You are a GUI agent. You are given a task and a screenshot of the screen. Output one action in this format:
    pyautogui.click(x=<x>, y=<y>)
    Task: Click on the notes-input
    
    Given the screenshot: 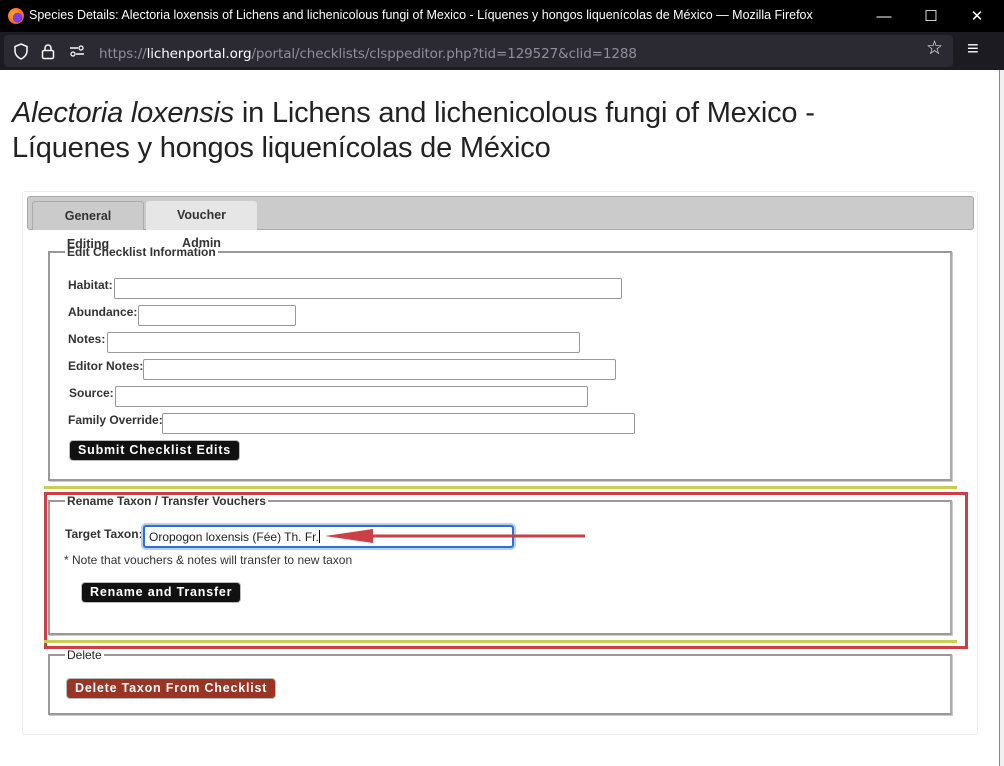 What is the action you would take?
    pyautogui.click(x=343, y=342)
    